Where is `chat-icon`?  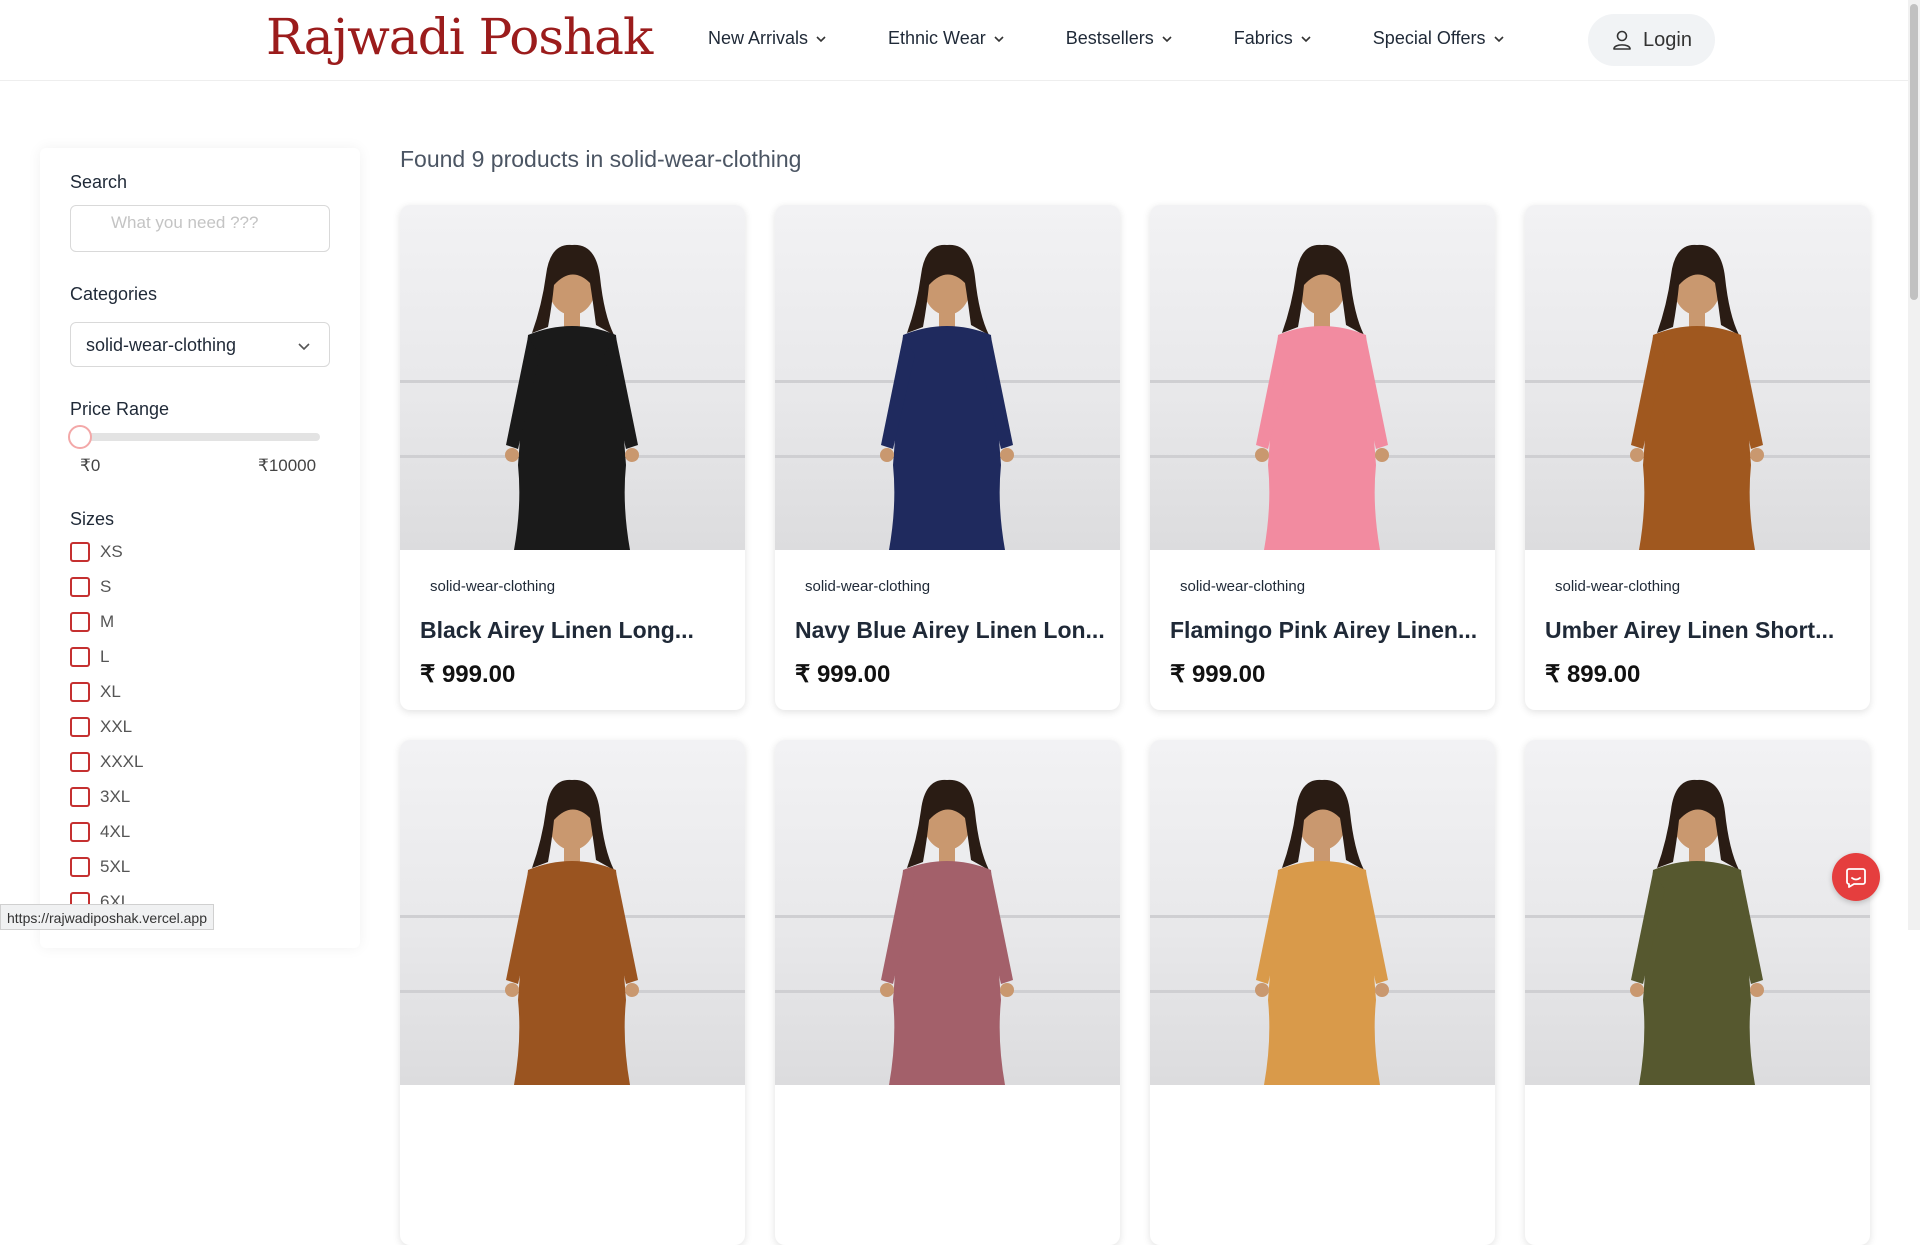 chat-icon is located at coordinates (1856, 878).